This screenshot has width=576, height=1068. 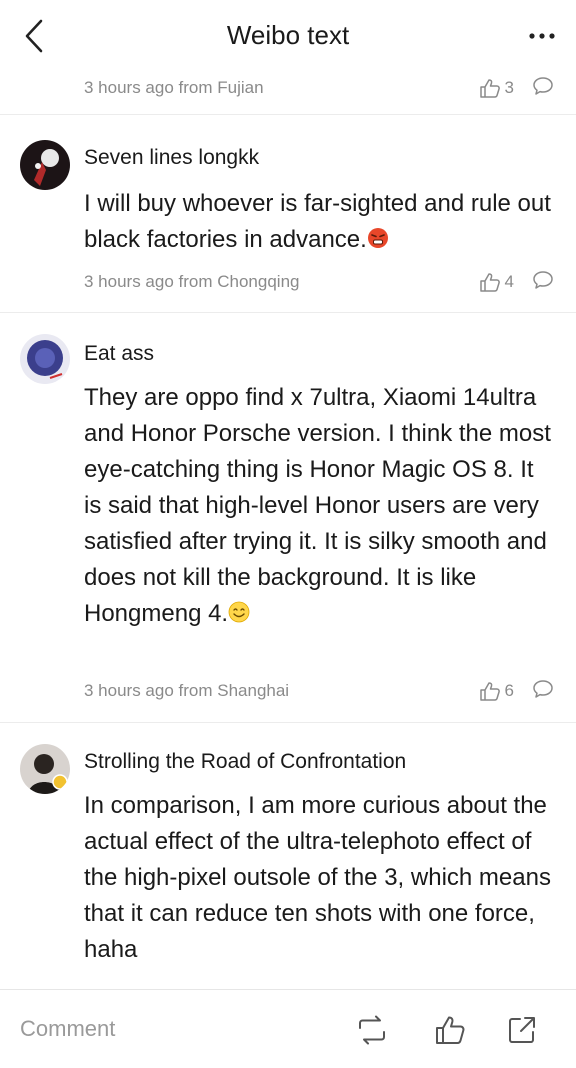 What do you see at coordinates (245, 762) in the screenshot?
I see `username: Strolling the Road of Confrontation` at bounding box center [245, 762].